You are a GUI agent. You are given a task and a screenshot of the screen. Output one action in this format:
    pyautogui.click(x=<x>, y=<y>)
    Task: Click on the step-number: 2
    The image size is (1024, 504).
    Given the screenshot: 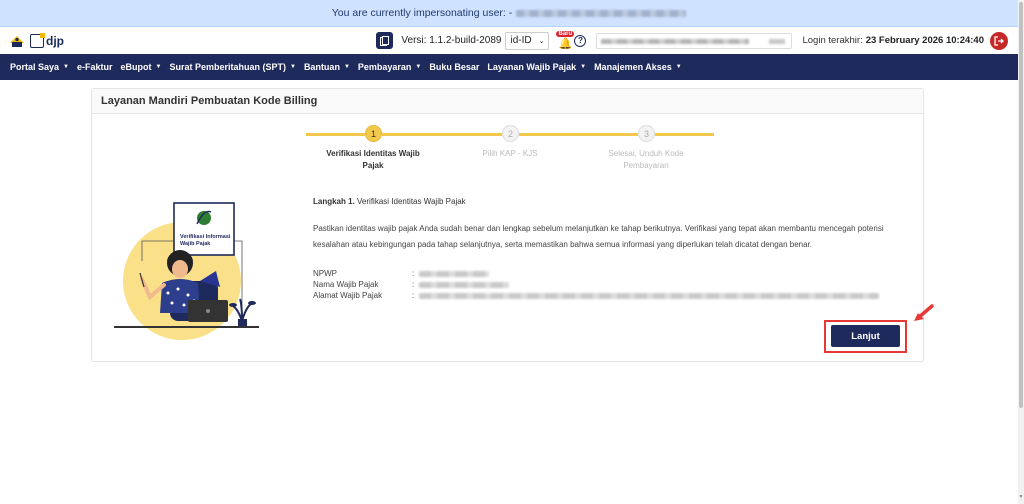 What is the action you would take?
    pyautogui.click(x=510, y=133)
    